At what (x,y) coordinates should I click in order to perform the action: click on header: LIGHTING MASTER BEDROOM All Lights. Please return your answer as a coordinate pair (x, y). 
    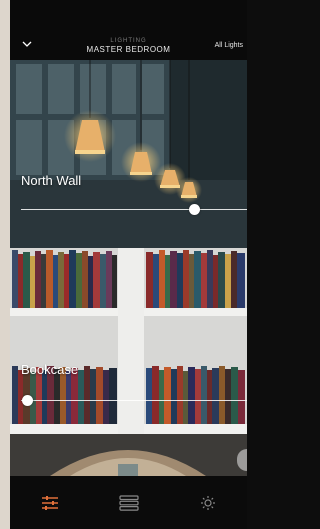
    Looking at the image, I should click on (128, 30).